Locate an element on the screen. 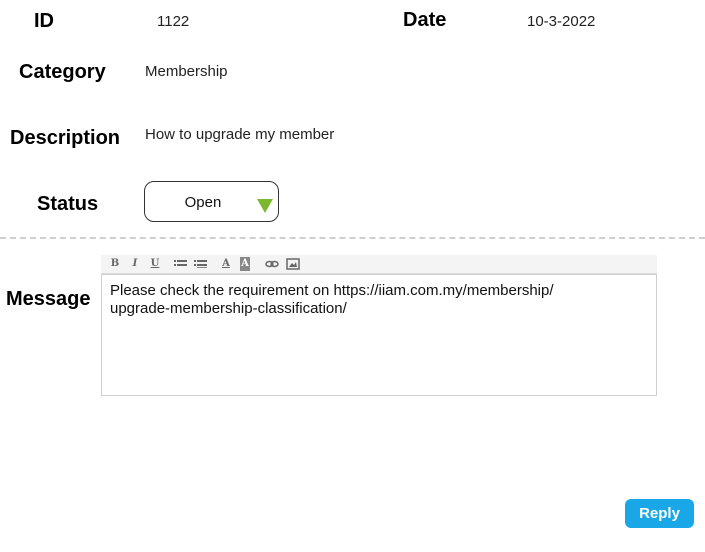 The width and height of the screenshot is (705, 552). link-icon is located at coordinates (272, 264).